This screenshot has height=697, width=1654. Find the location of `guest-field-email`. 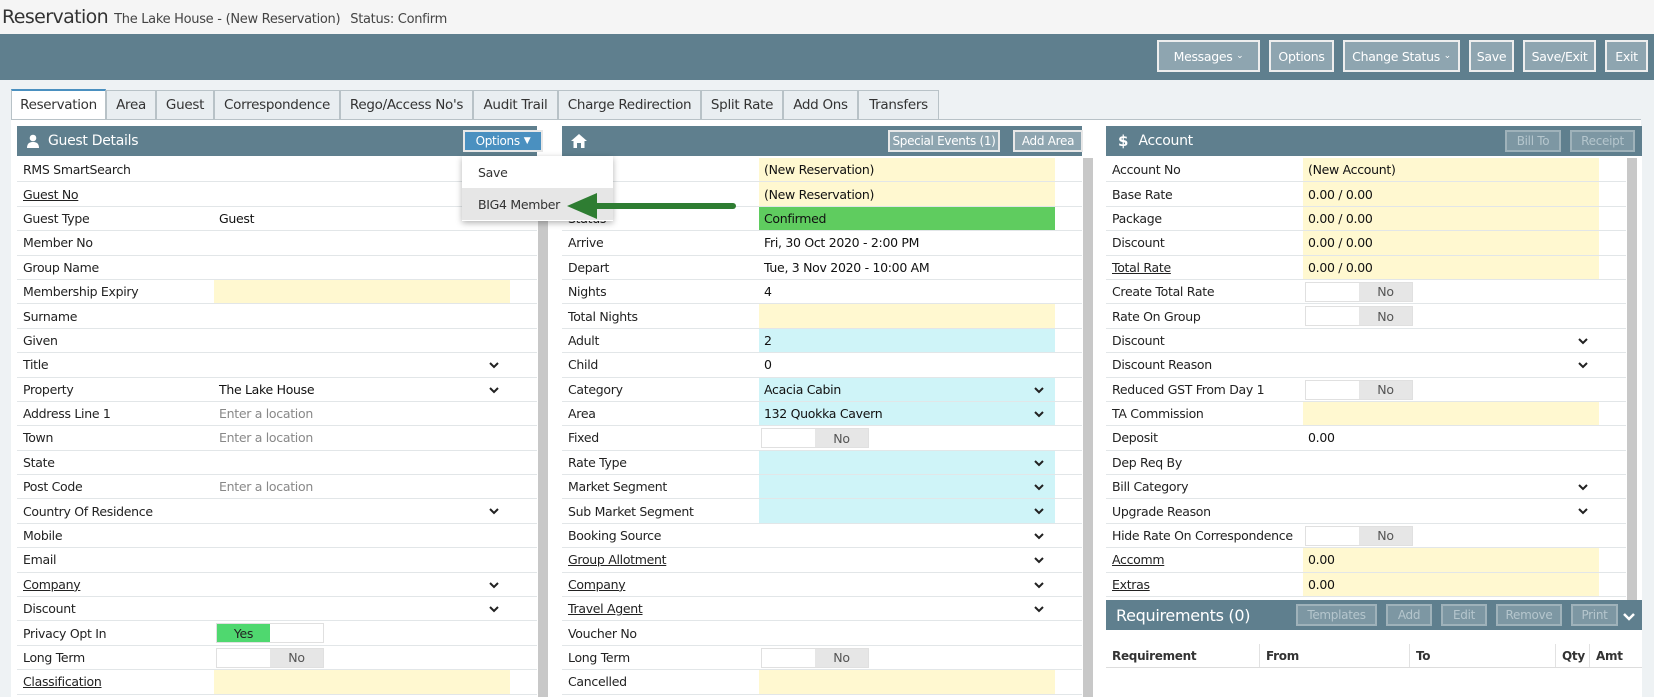

guest-field-email is located at coordinates (362, 559).